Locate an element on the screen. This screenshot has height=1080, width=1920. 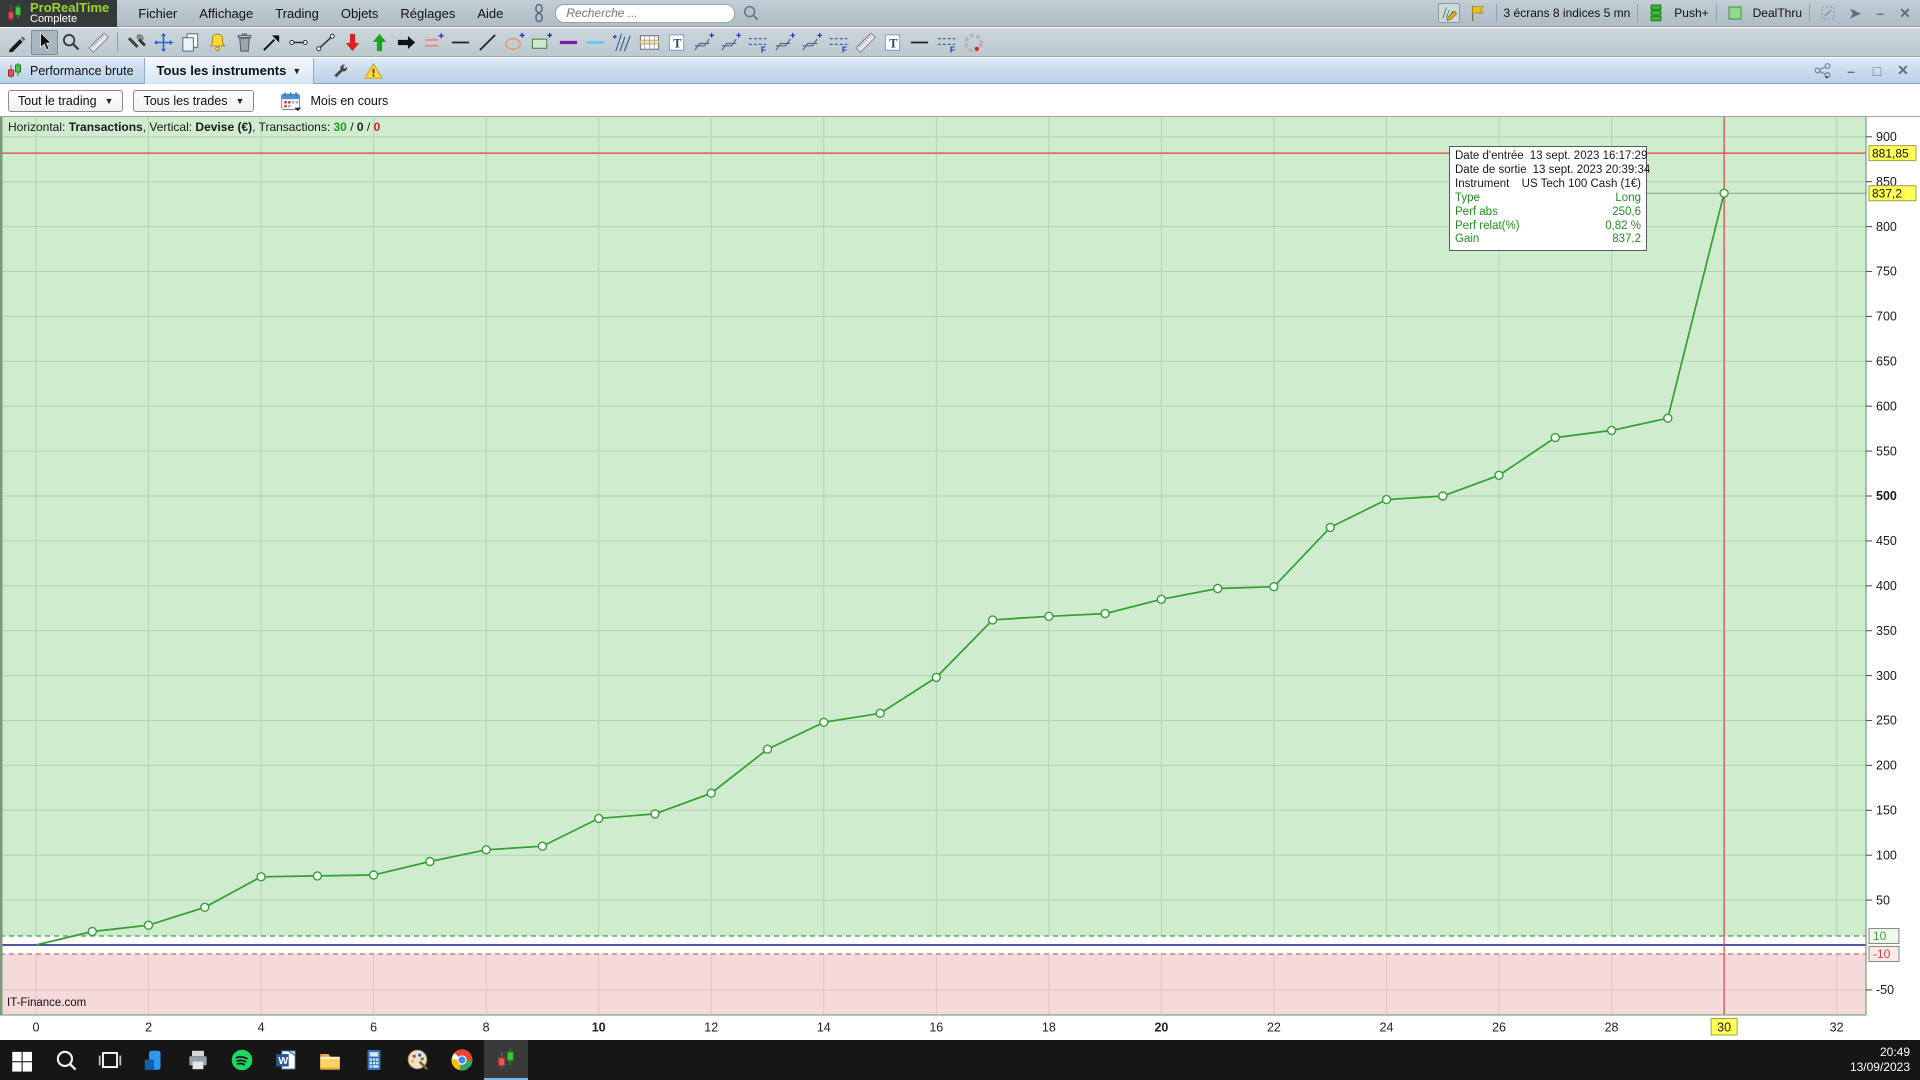
tooltip-row: Type Long is located at coordinates (1548, 199).